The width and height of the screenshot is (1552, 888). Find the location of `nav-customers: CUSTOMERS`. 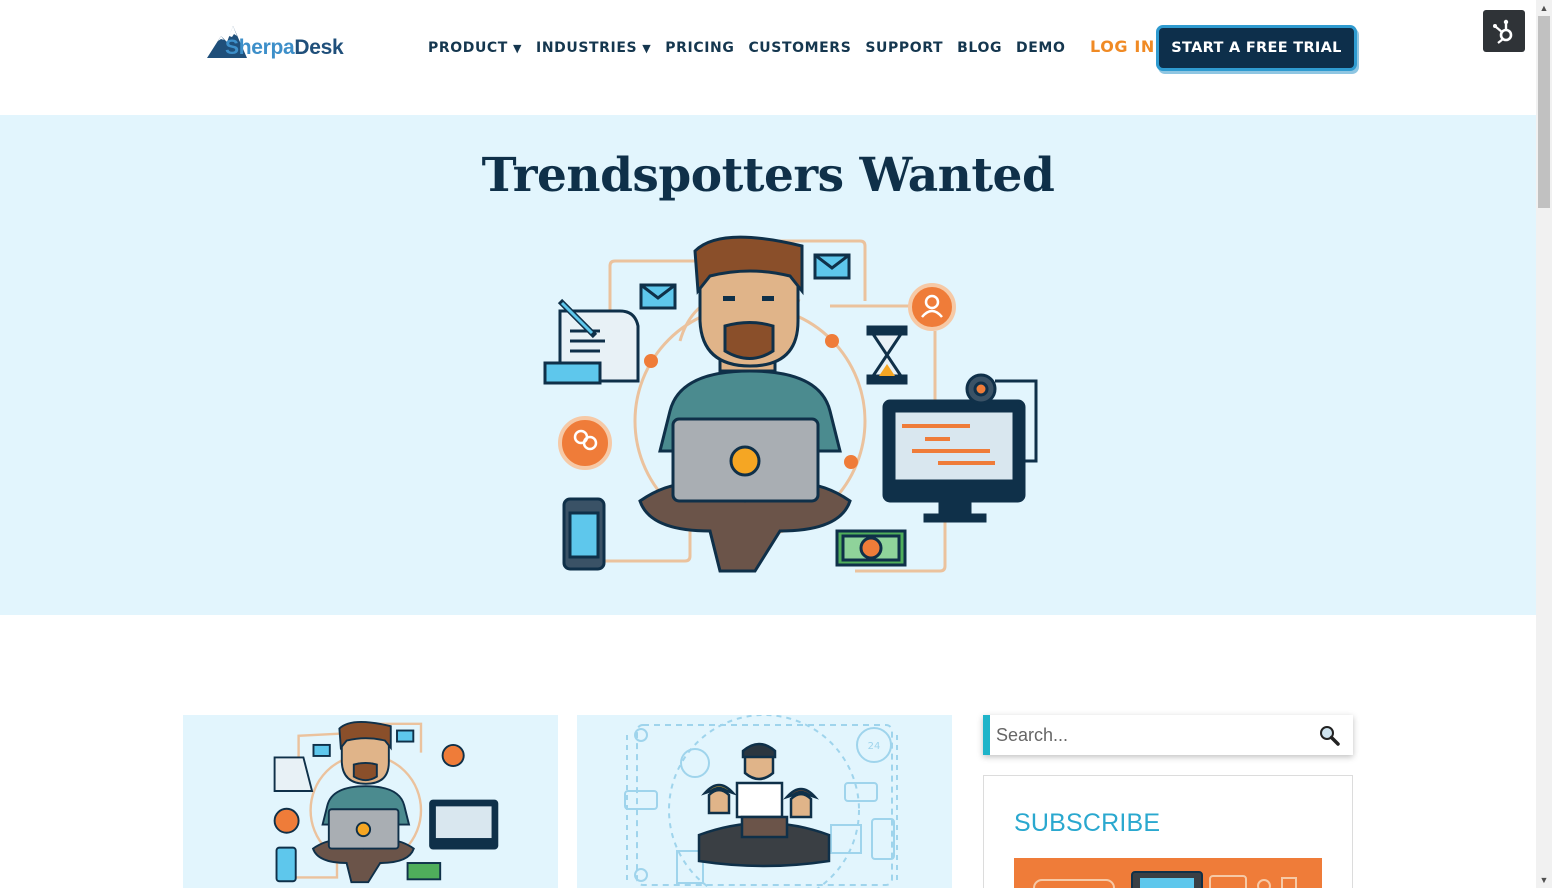

nav-customers: CUSTOMERS is located at coordinates (799, 48).